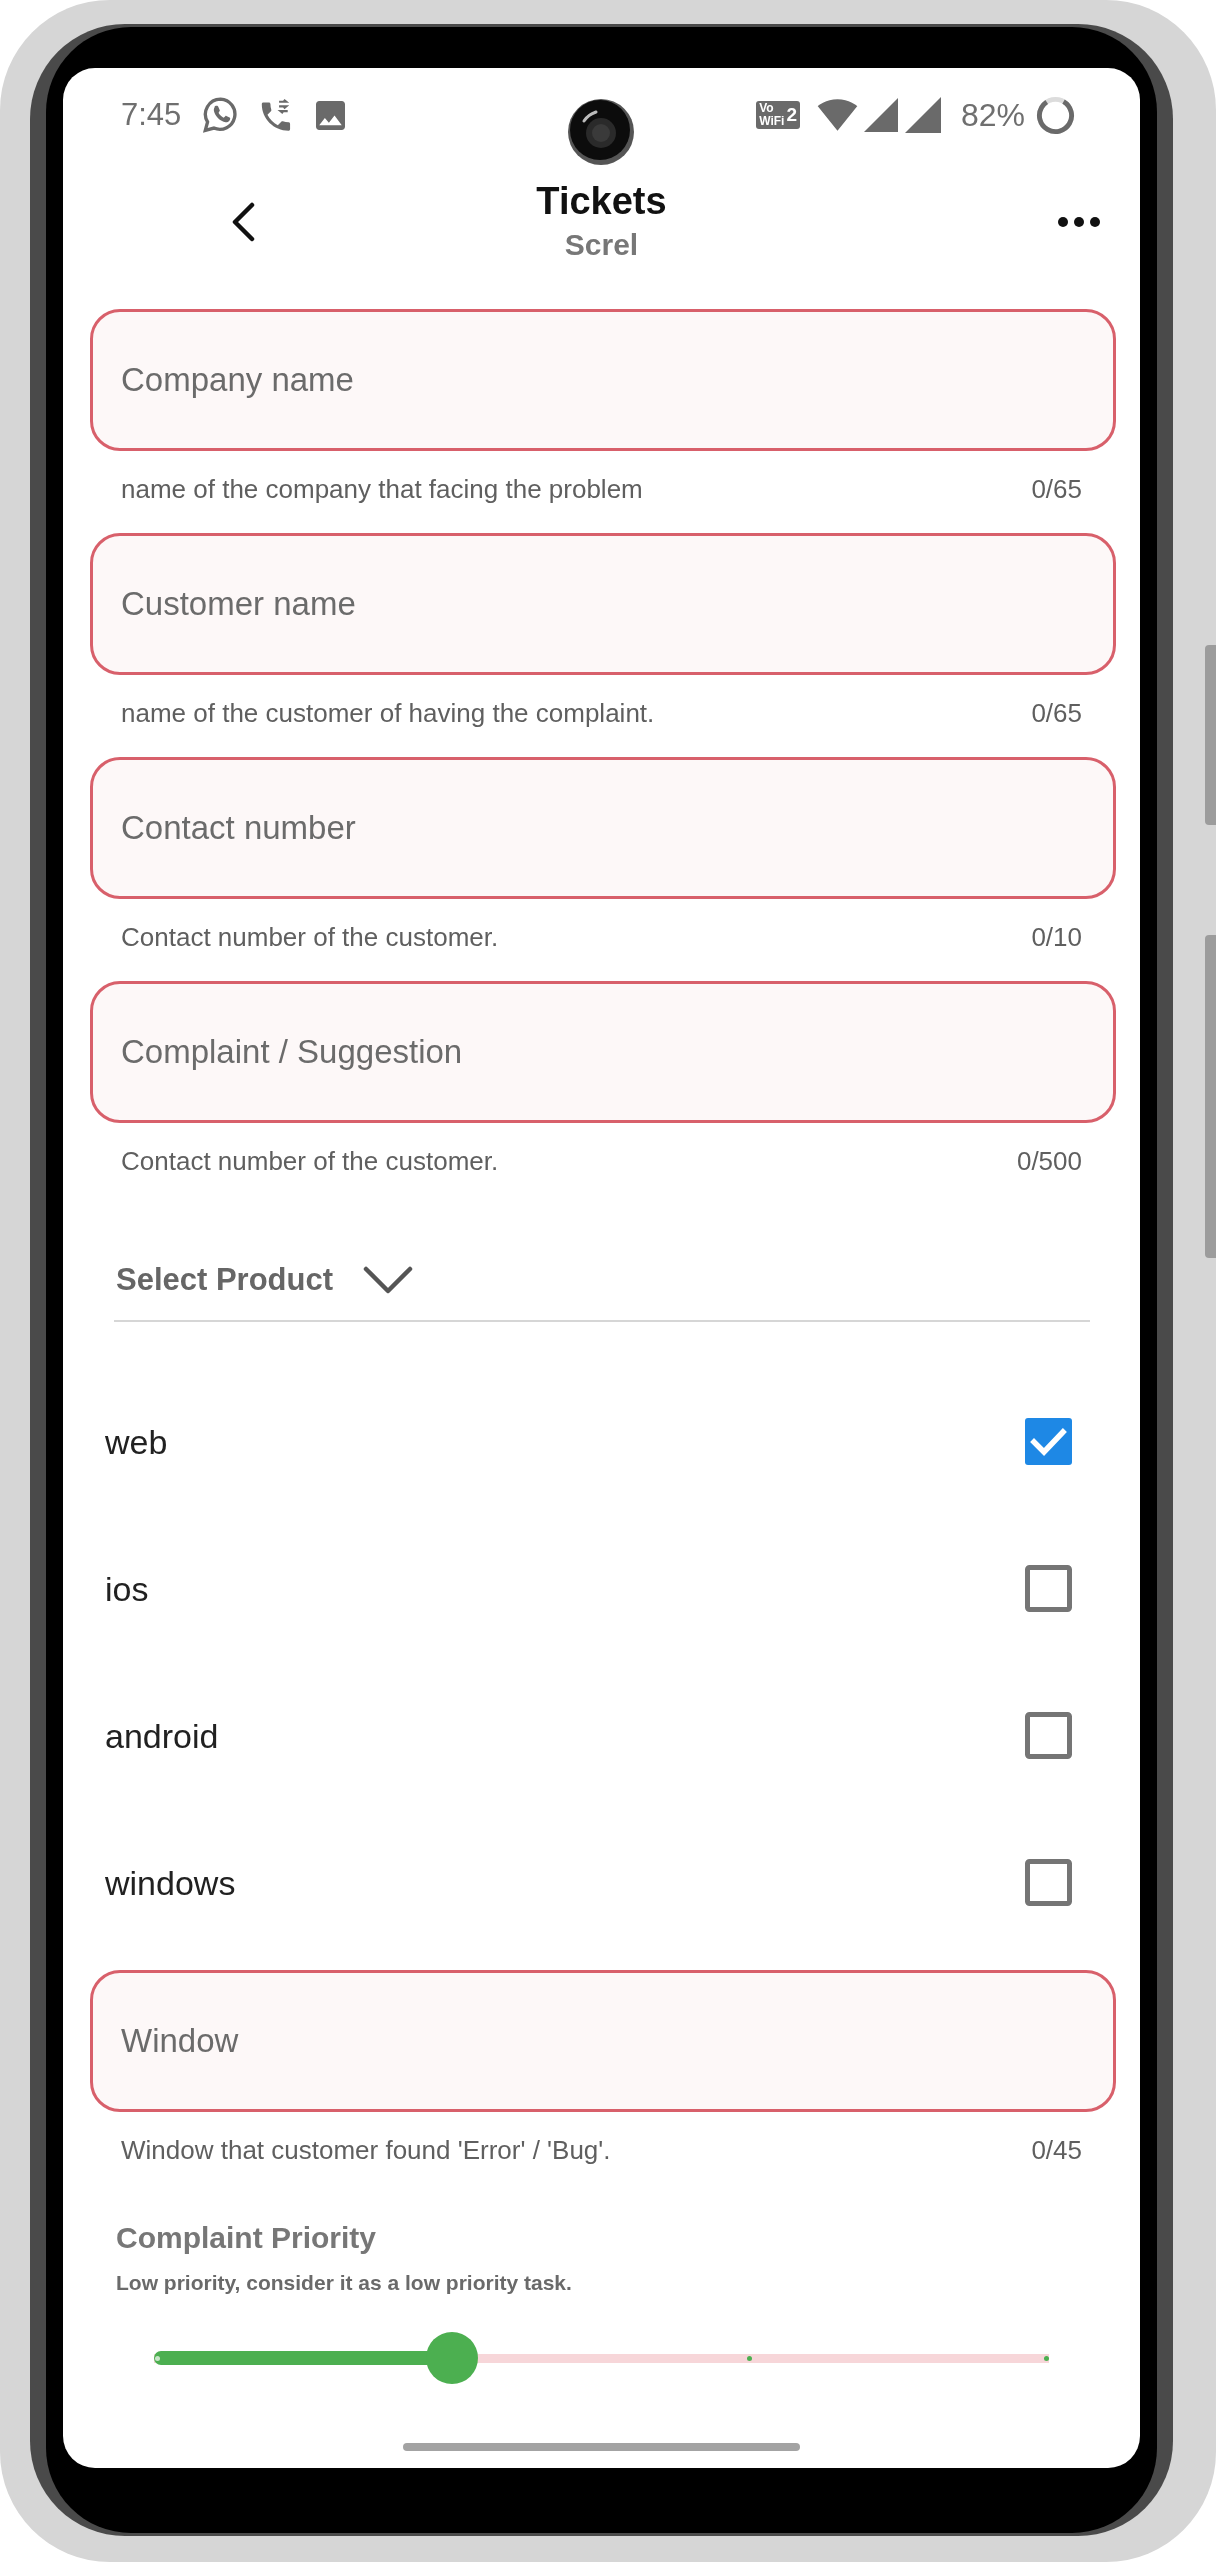 This screenshot has width=1216, height=2562. What do you see at coordinates (603, 380) in the screenshot?
I see `text-field: Company name` at bounding box center [603, 380].